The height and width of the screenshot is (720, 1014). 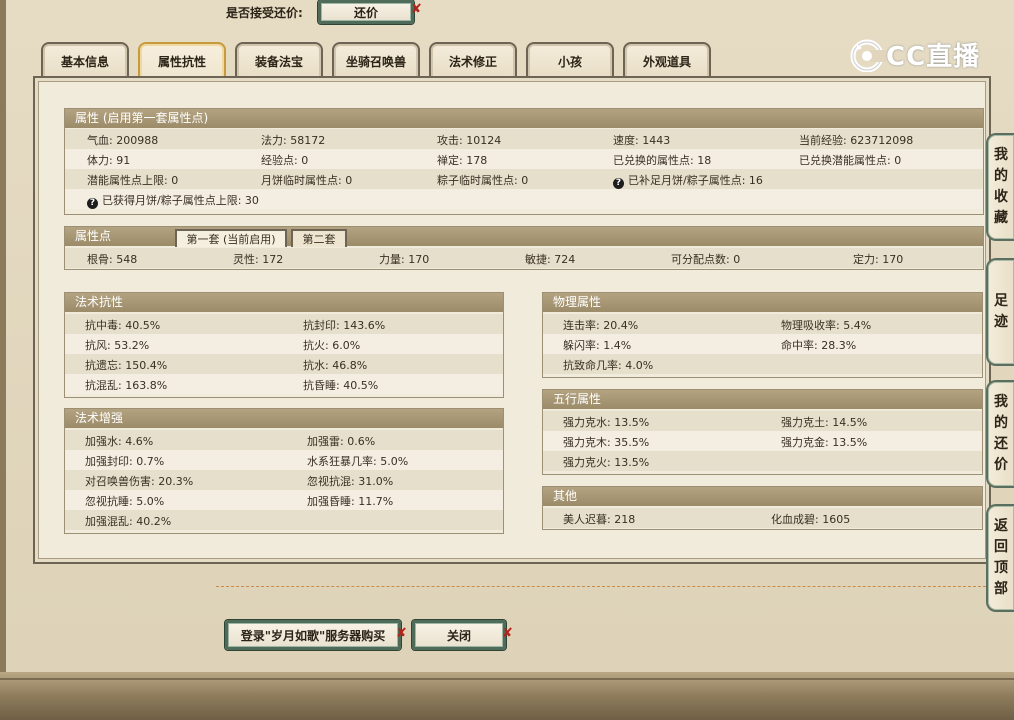 I want to click on other-header: 其他, so click(x=762, y=496).